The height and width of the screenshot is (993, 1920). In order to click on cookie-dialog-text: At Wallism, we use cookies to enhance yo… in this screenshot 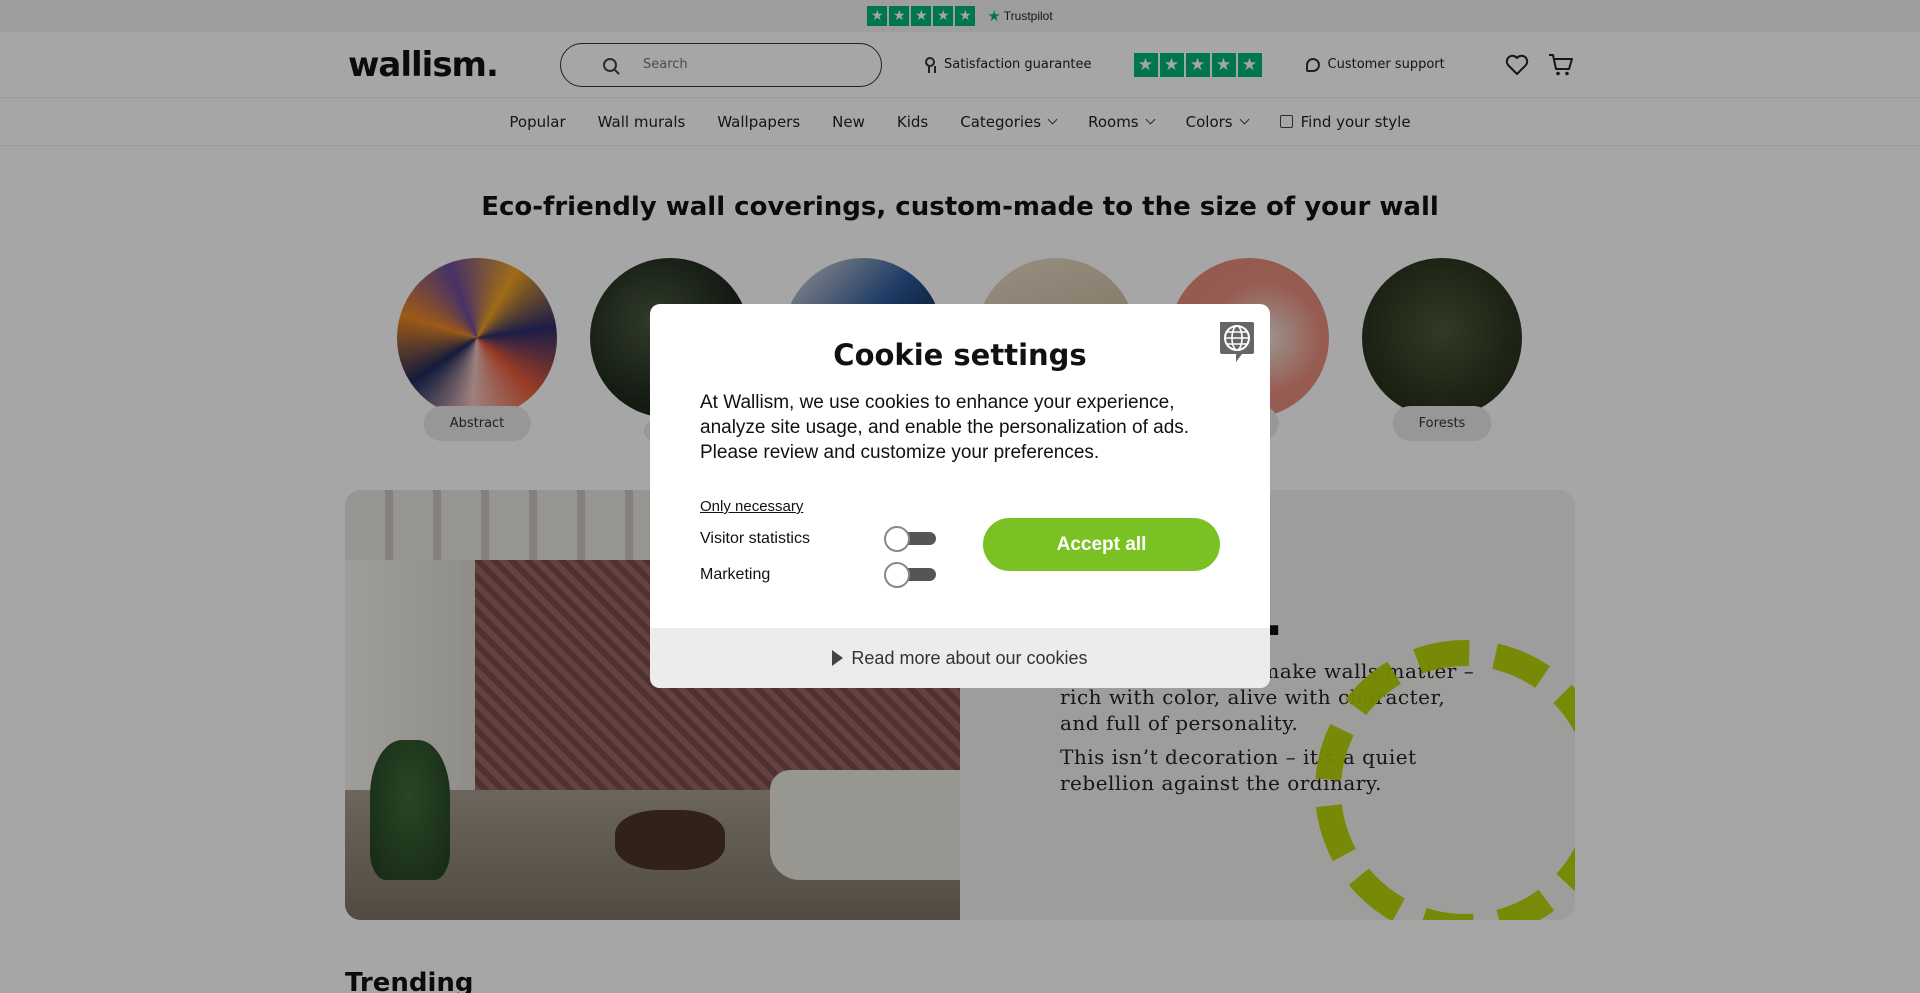, I will do `click(945, 427)`.